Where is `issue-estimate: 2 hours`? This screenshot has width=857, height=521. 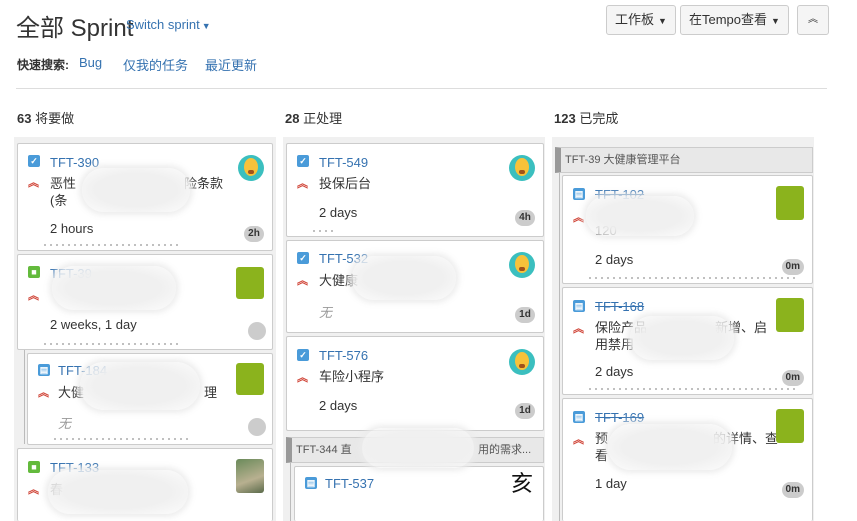
issue-estimate: 2 hours is located at coordinates (72, 228).